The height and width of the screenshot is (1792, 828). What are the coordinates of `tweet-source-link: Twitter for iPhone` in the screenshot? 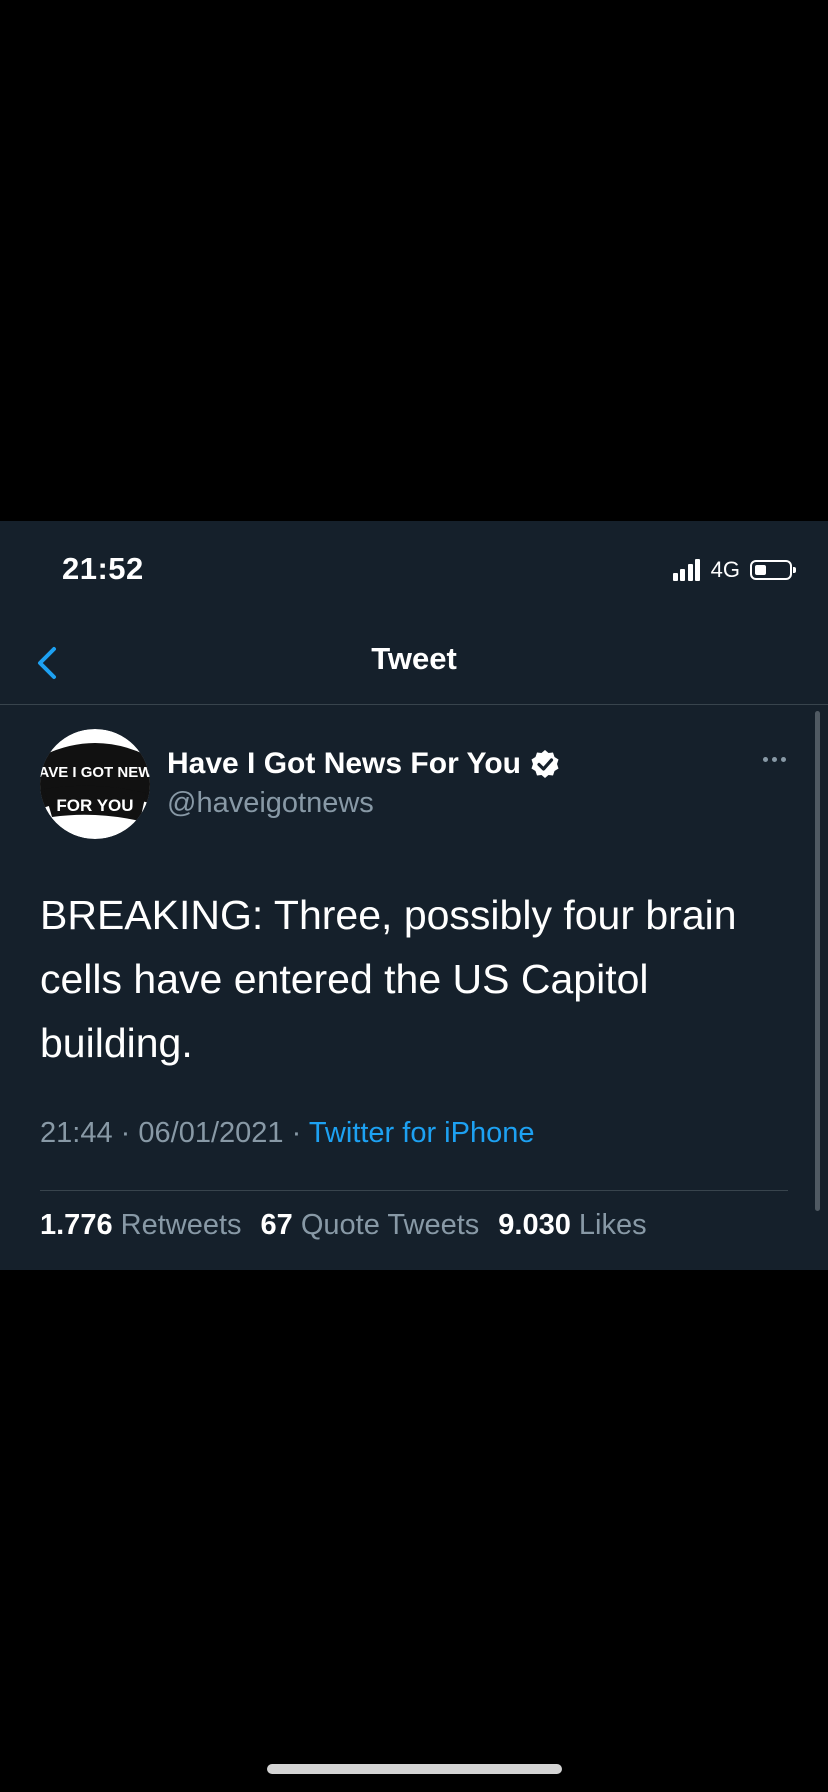 It's located at (422, 1133).